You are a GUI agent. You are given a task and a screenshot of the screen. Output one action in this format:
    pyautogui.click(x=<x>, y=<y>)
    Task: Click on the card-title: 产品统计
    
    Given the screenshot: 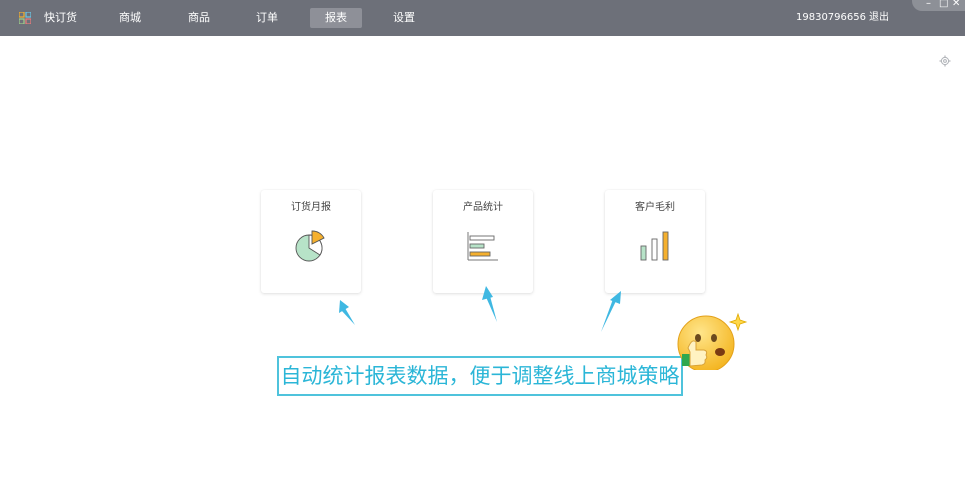 What is the action you would take?
    pyautogui.click(x=483, y=207)
    